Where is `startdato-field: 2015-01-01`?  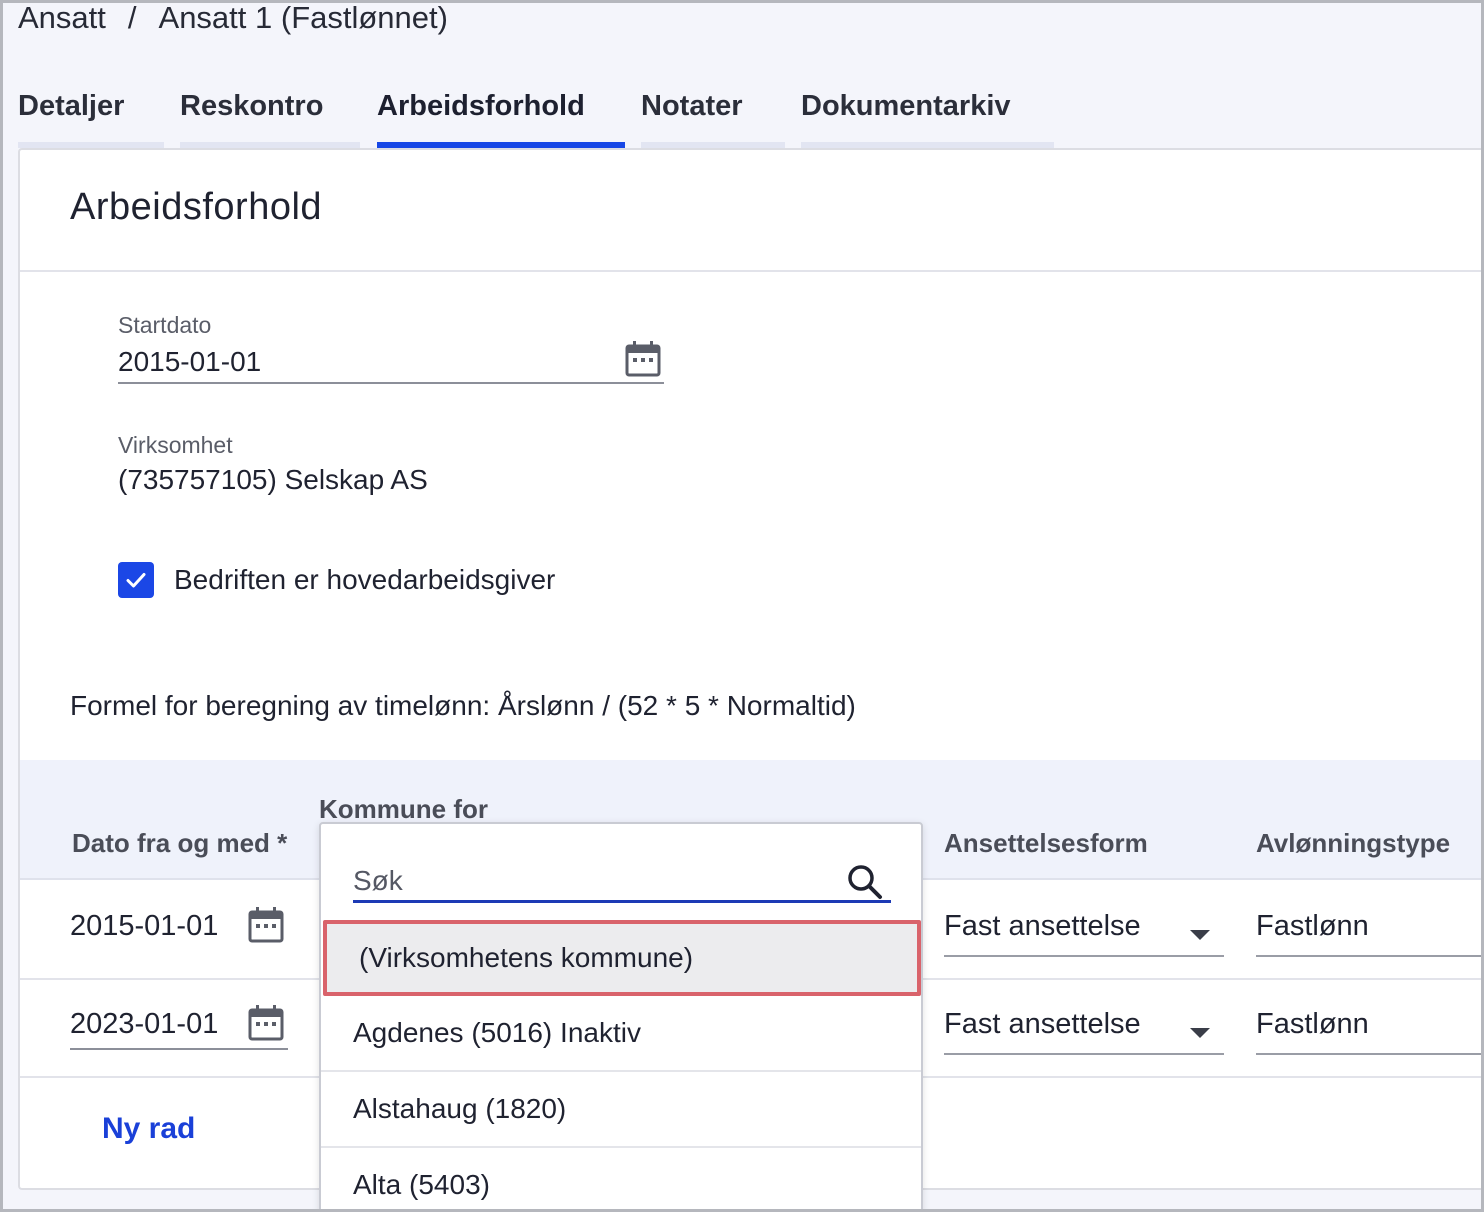 startdato-field: 2015-01-01 is located at coordinates (189, 362).